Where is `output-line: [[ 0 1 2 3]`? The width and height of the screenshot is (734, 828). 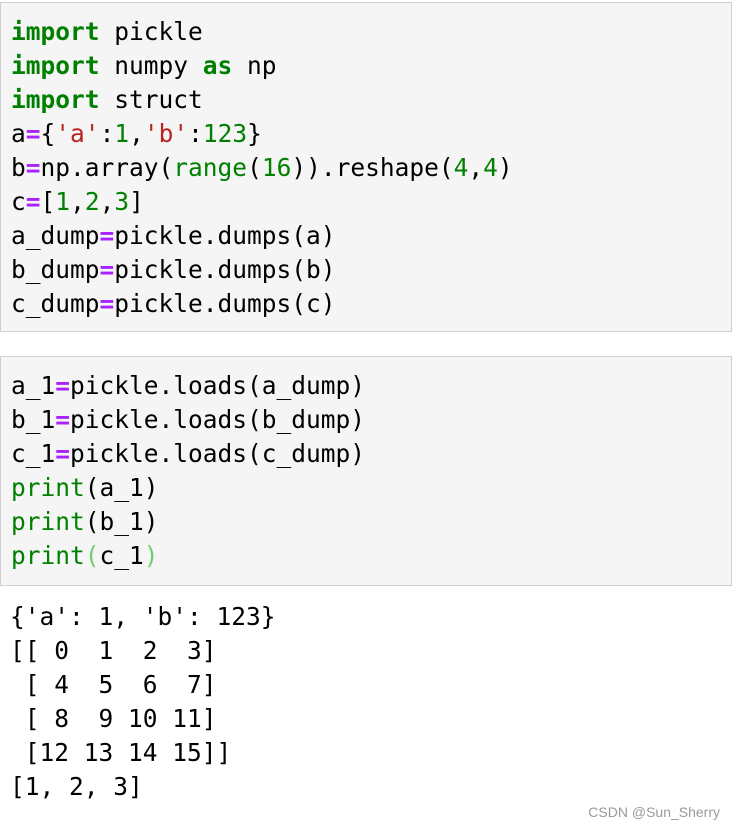 output-line: [[ 0 1 2 3] is located at coordinates (113, 650).